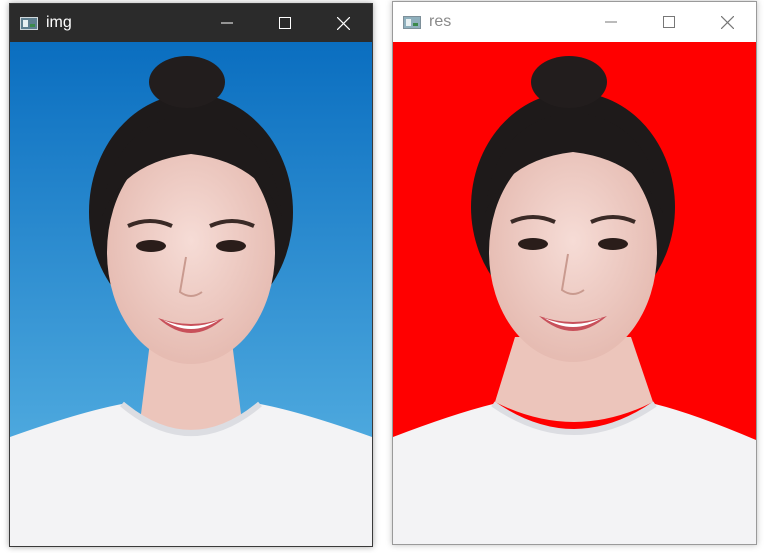 The image size is (767, 553). Describe the element at coordinates (191, 23) in the screenshot. I see `img-window-titlebar: img` at that location.